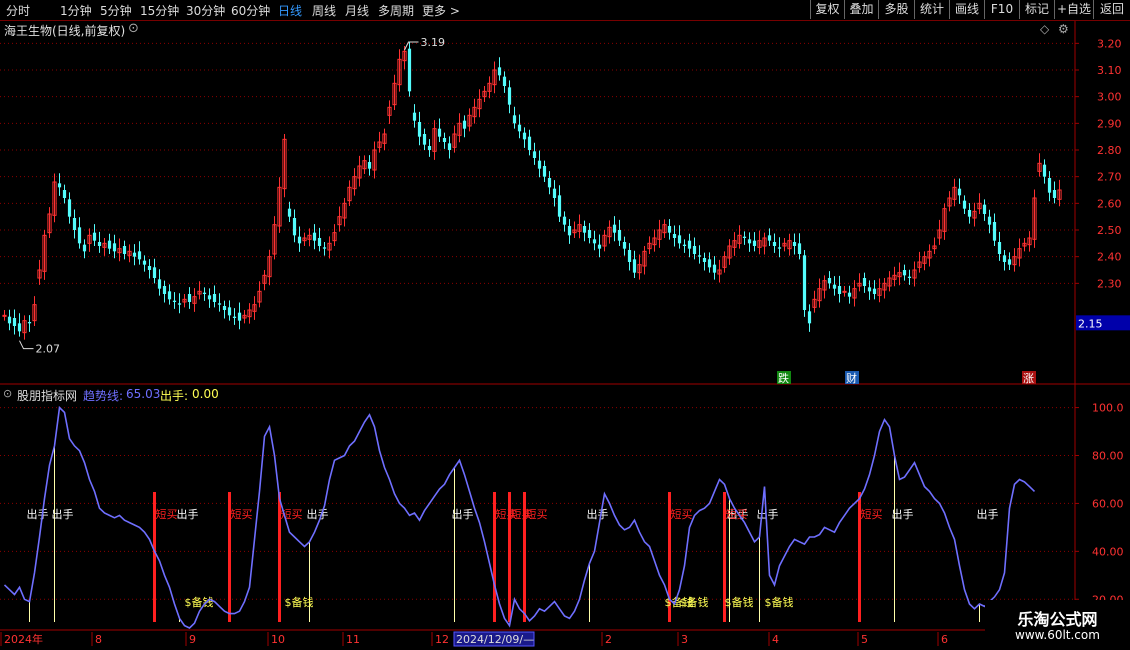  I want to click on back-button: 返回, so click(1111, 9).